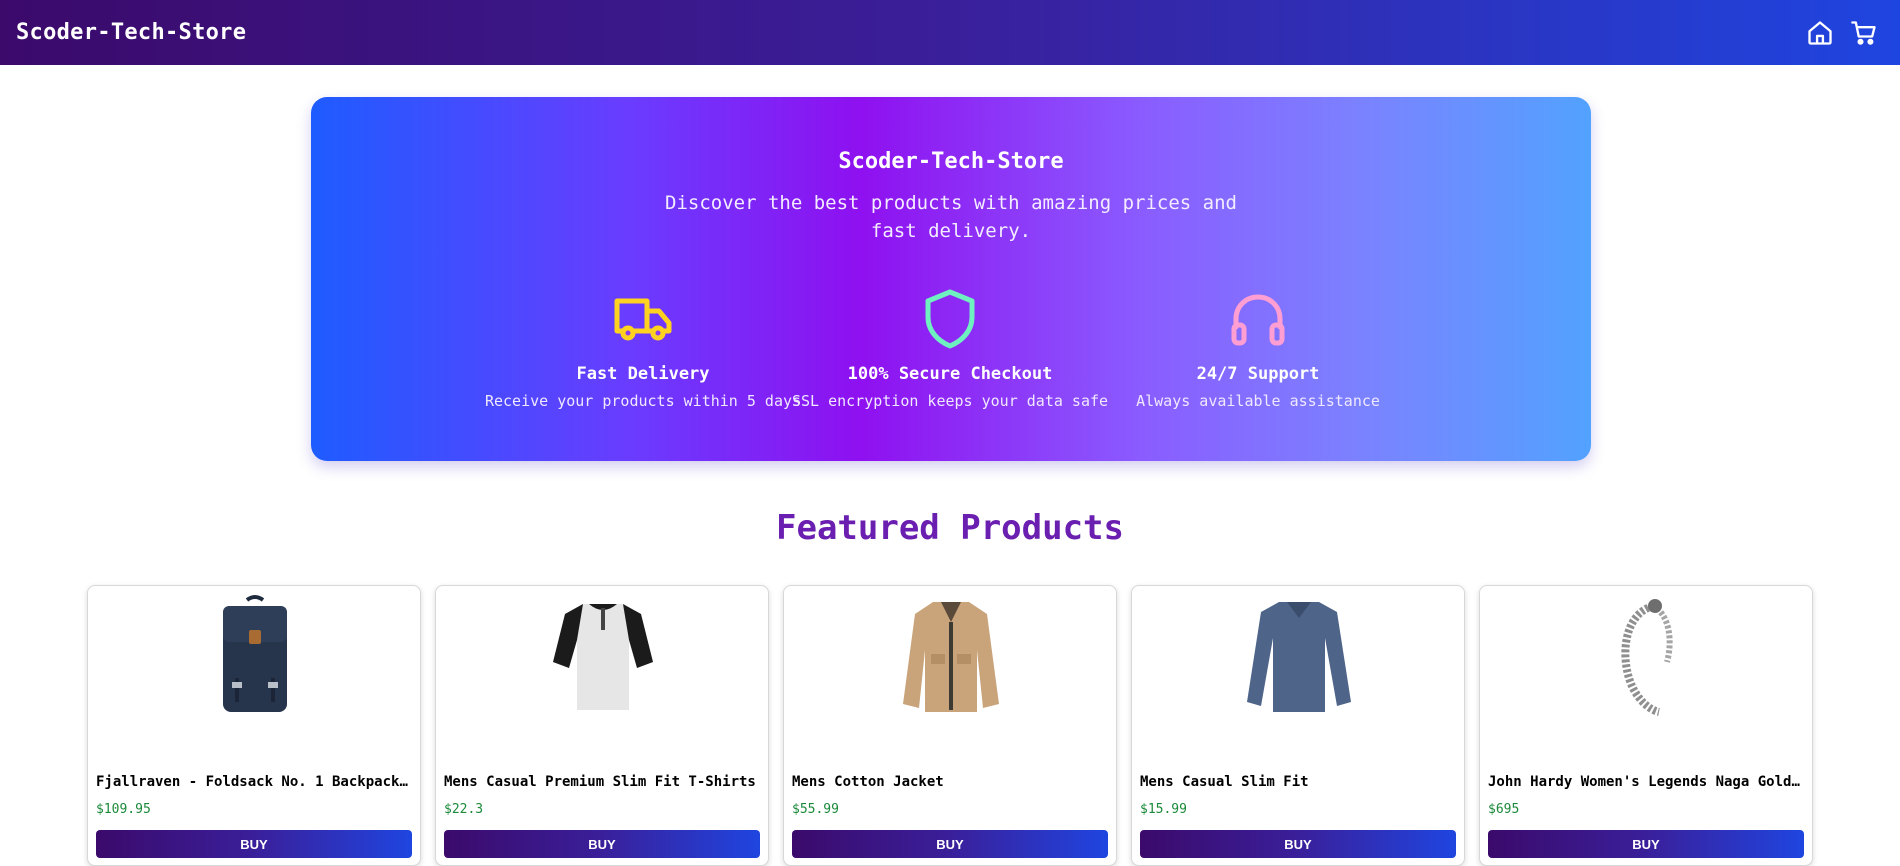 This screenshot has height=866, width=1900. What do you see at coordinates (1820, 33) in the screenshot?
I see `home-icon` at bounding box center [1820, 33].